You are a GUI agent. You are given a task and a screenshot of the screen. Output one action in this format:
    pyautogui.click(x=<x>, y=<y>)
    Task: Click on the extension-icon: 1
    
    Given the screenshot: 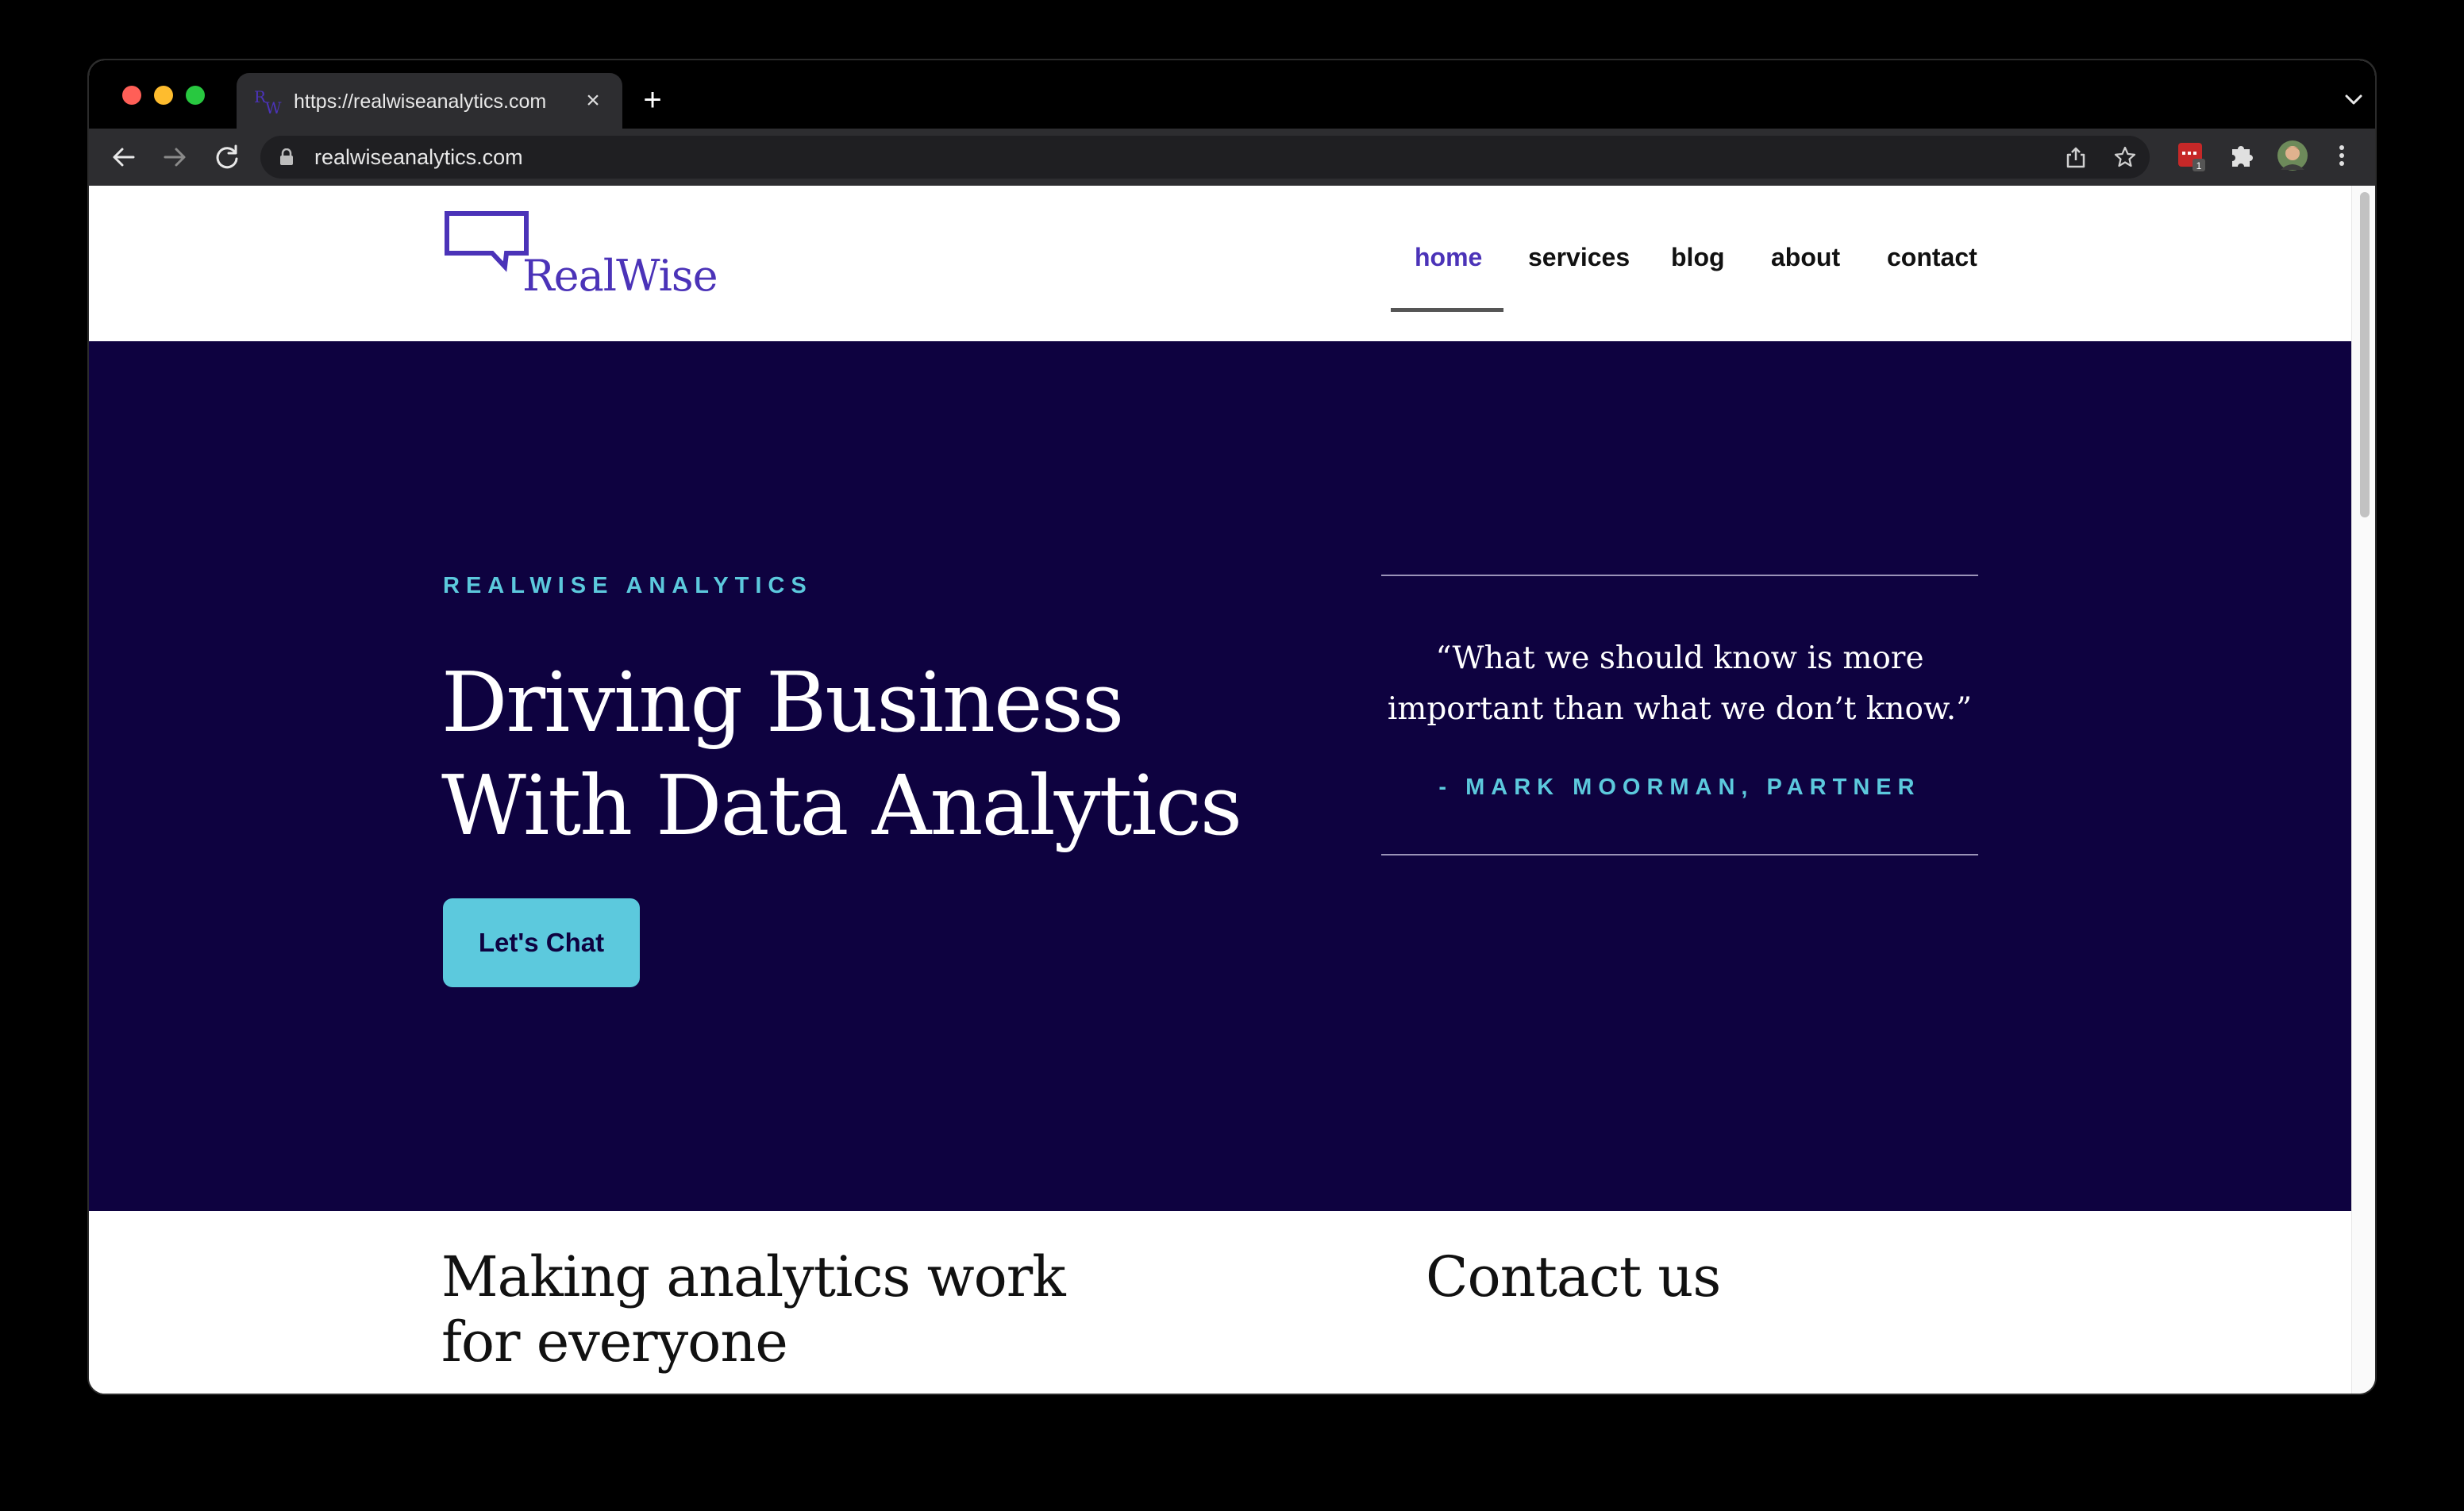 What is the action you would take?
    pyautogui.click(x=2190, y=155)
    